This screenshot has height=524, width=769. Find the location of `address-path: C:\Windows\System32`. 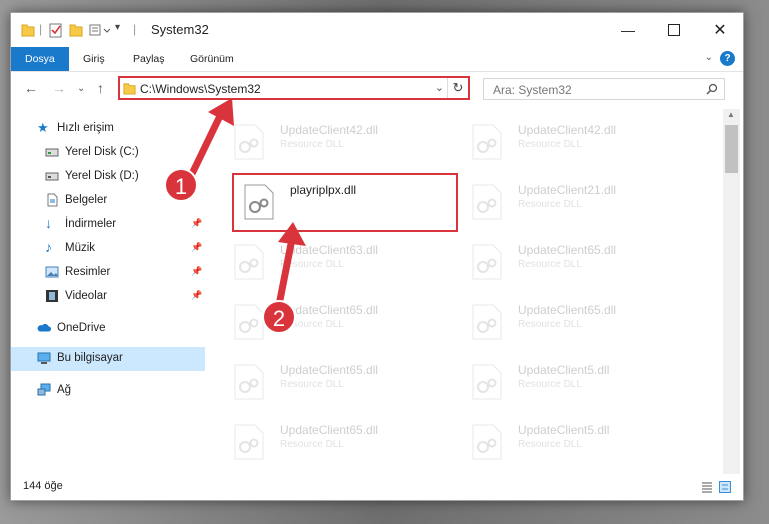

address-path: C:\Windows\System32 is located at coordinates (200, 89).